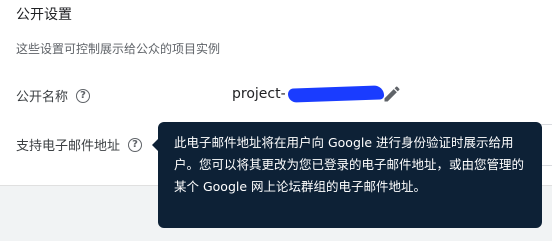  Describe the element at coordinates (392, 94) in the screenshot. I see `pencil-icon` at that location.